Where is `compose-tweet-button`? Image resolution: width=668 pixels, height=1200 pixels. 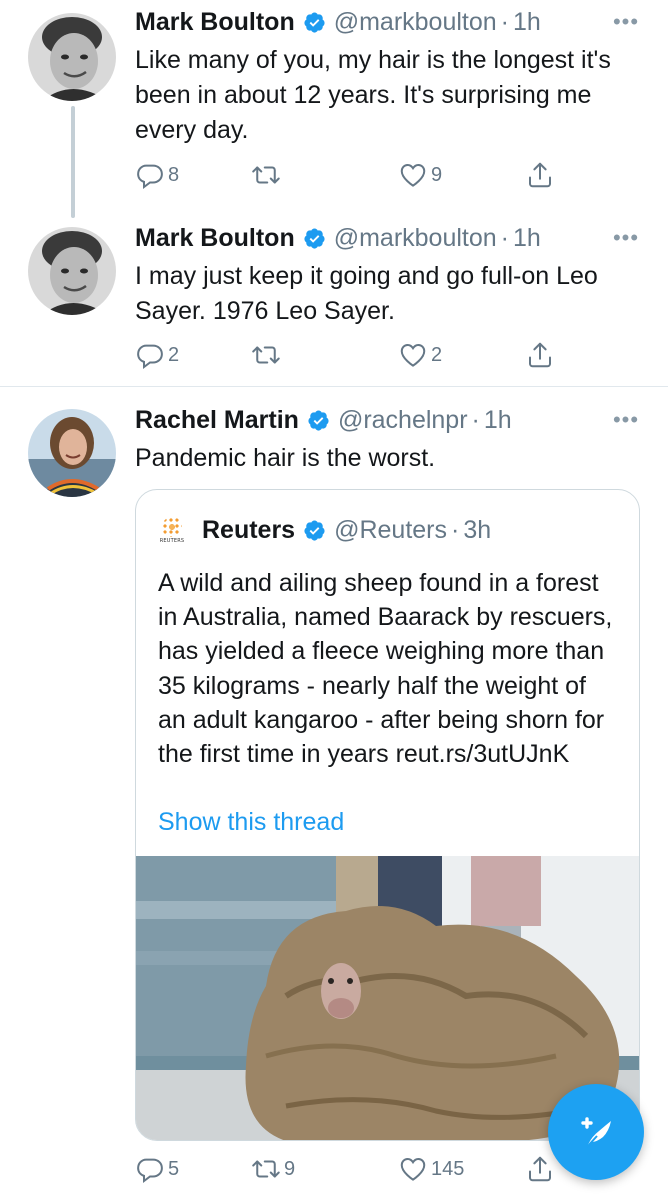
compose-tweet-button is located at coordinates (596, 1132).